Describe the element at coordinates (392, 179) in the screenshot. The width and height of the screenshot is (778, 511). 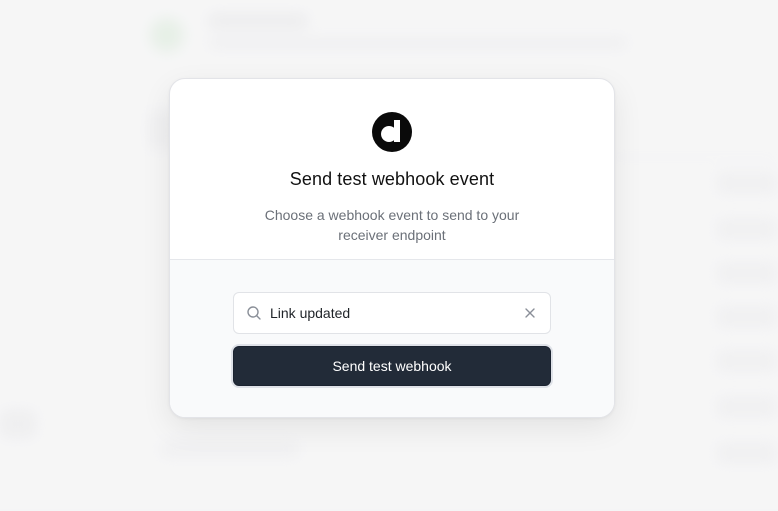
I see `dialog-title: Send test webhook event` at that location.